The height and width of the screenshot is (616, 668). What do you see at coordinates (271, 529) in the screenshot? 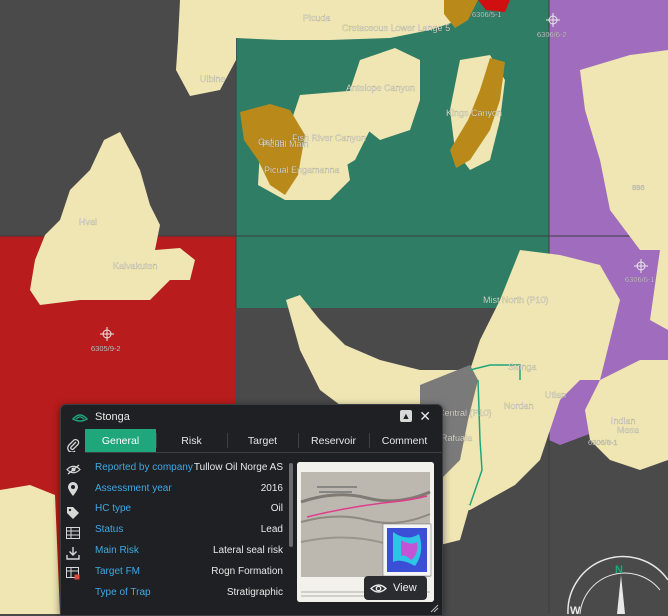
I see `property-value: Lead` at bounding box center [271, 529].